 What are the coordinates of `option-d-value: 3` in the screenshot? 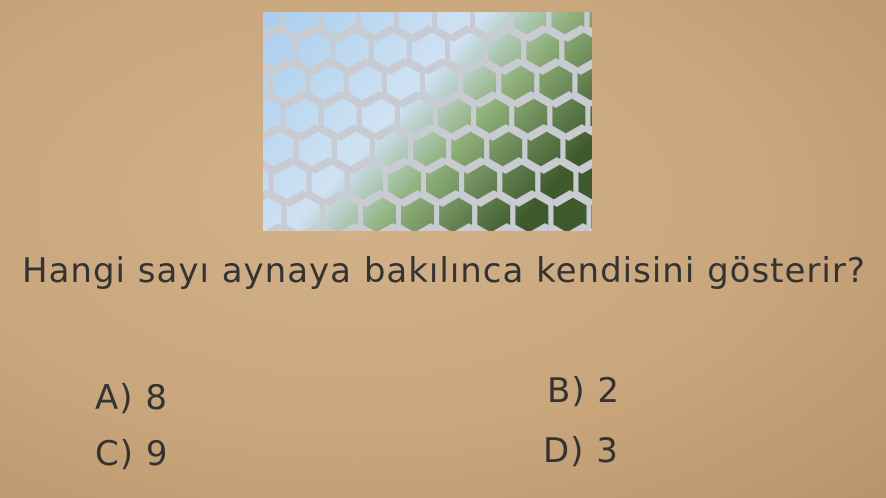 It's located at (607, 451).